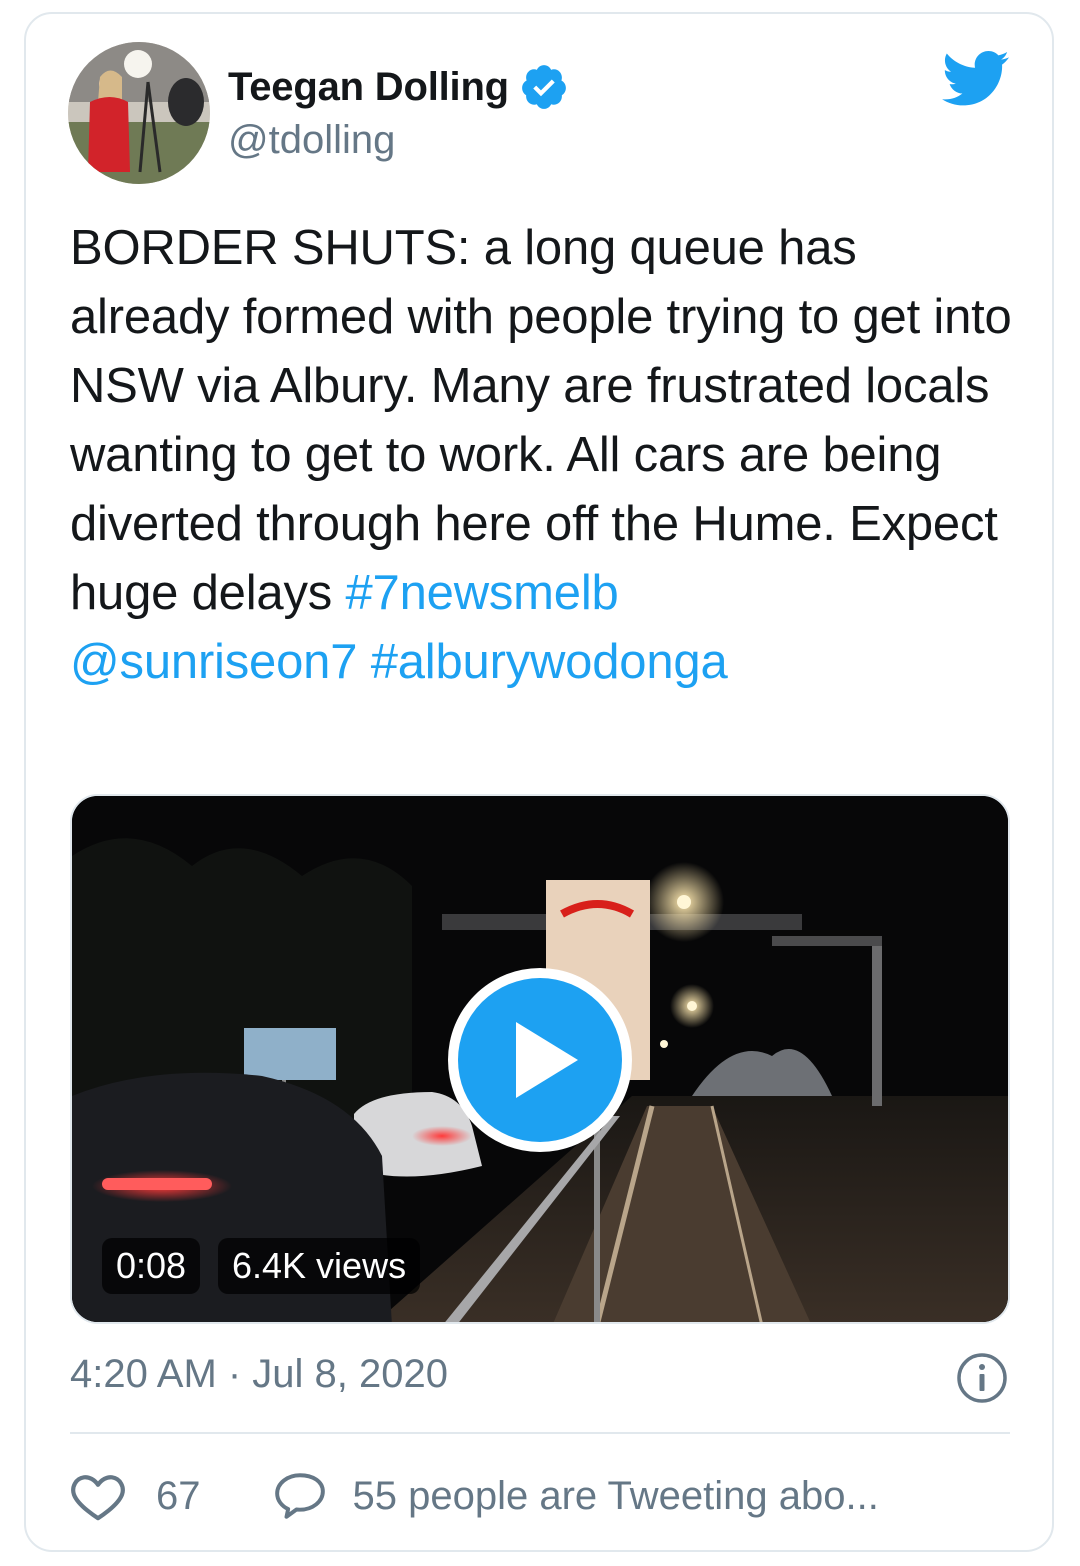 This screenshot has width=1080, height=1566. Describe the element at coordinates (311, 140) in the screenshot. I see `author-handle: @tdolling` at that location.